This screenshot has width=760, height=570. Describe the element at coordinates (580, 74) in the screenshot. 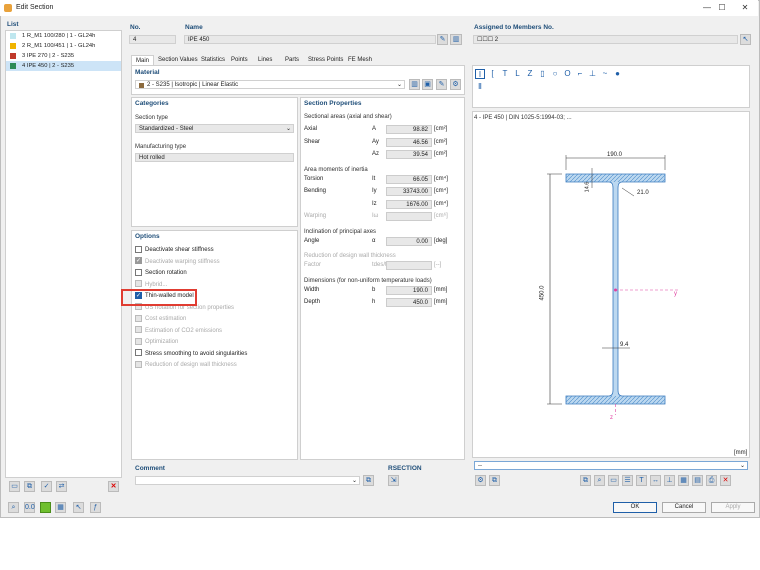

I see `bent-icon: ⌐` at that location.